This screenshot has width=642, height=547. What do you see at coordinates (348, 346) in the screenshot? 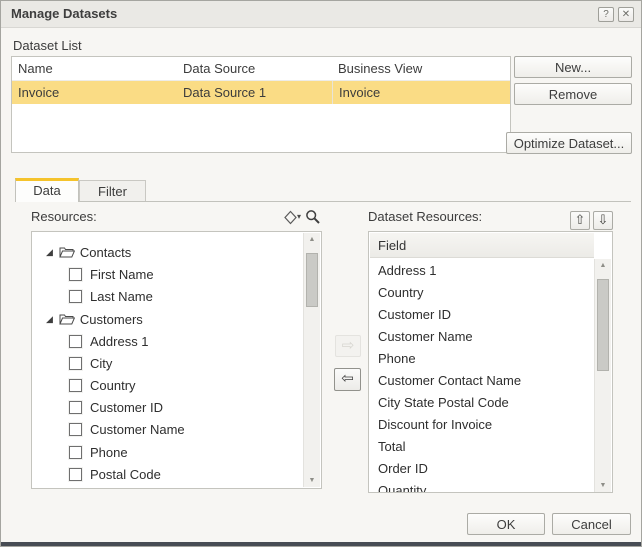
I see `add-field-button: ⇨` at bounding box center [348, 346].